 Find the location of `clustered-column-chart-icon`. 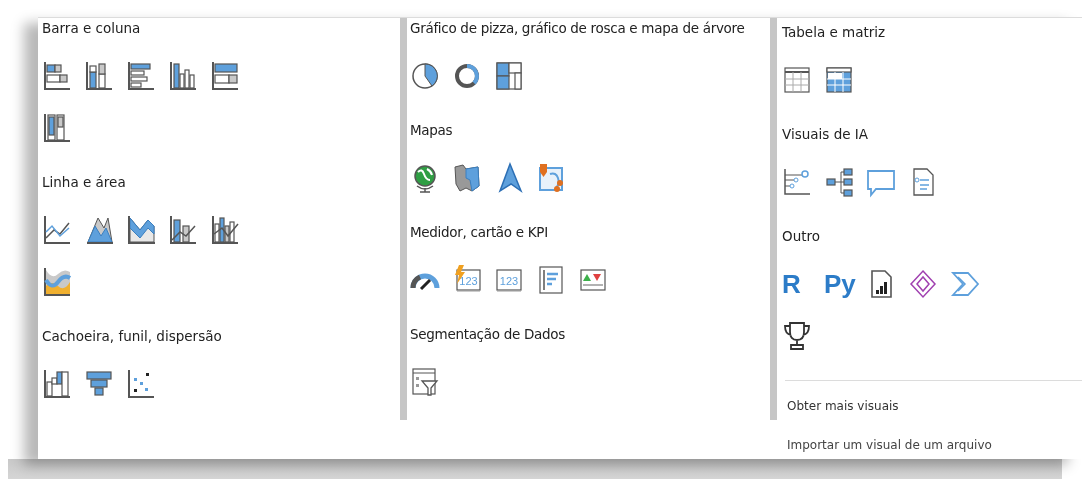

clustered-column-chart-icon is located at coordinates (183, 76).